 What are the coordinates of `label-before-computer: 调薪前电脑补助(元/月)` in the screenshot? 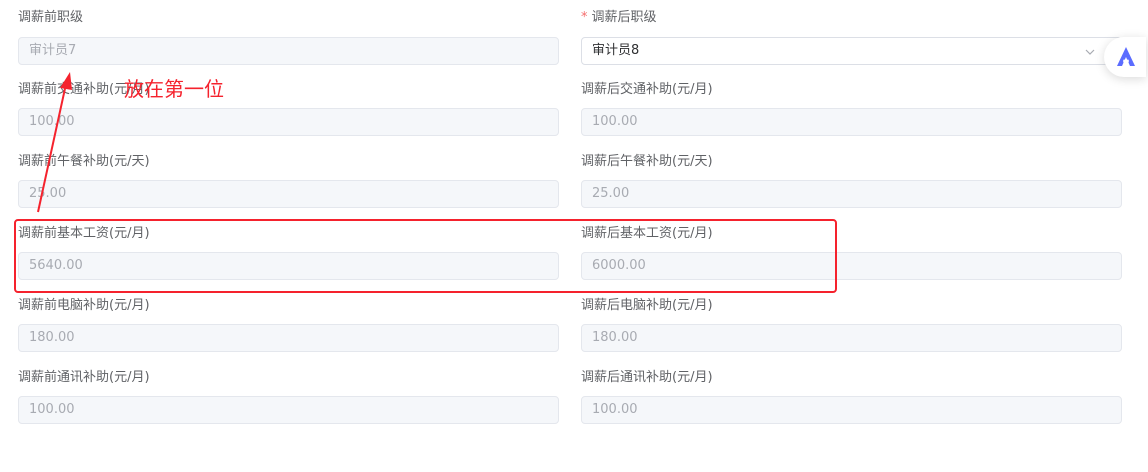 It's located at (84, 305).